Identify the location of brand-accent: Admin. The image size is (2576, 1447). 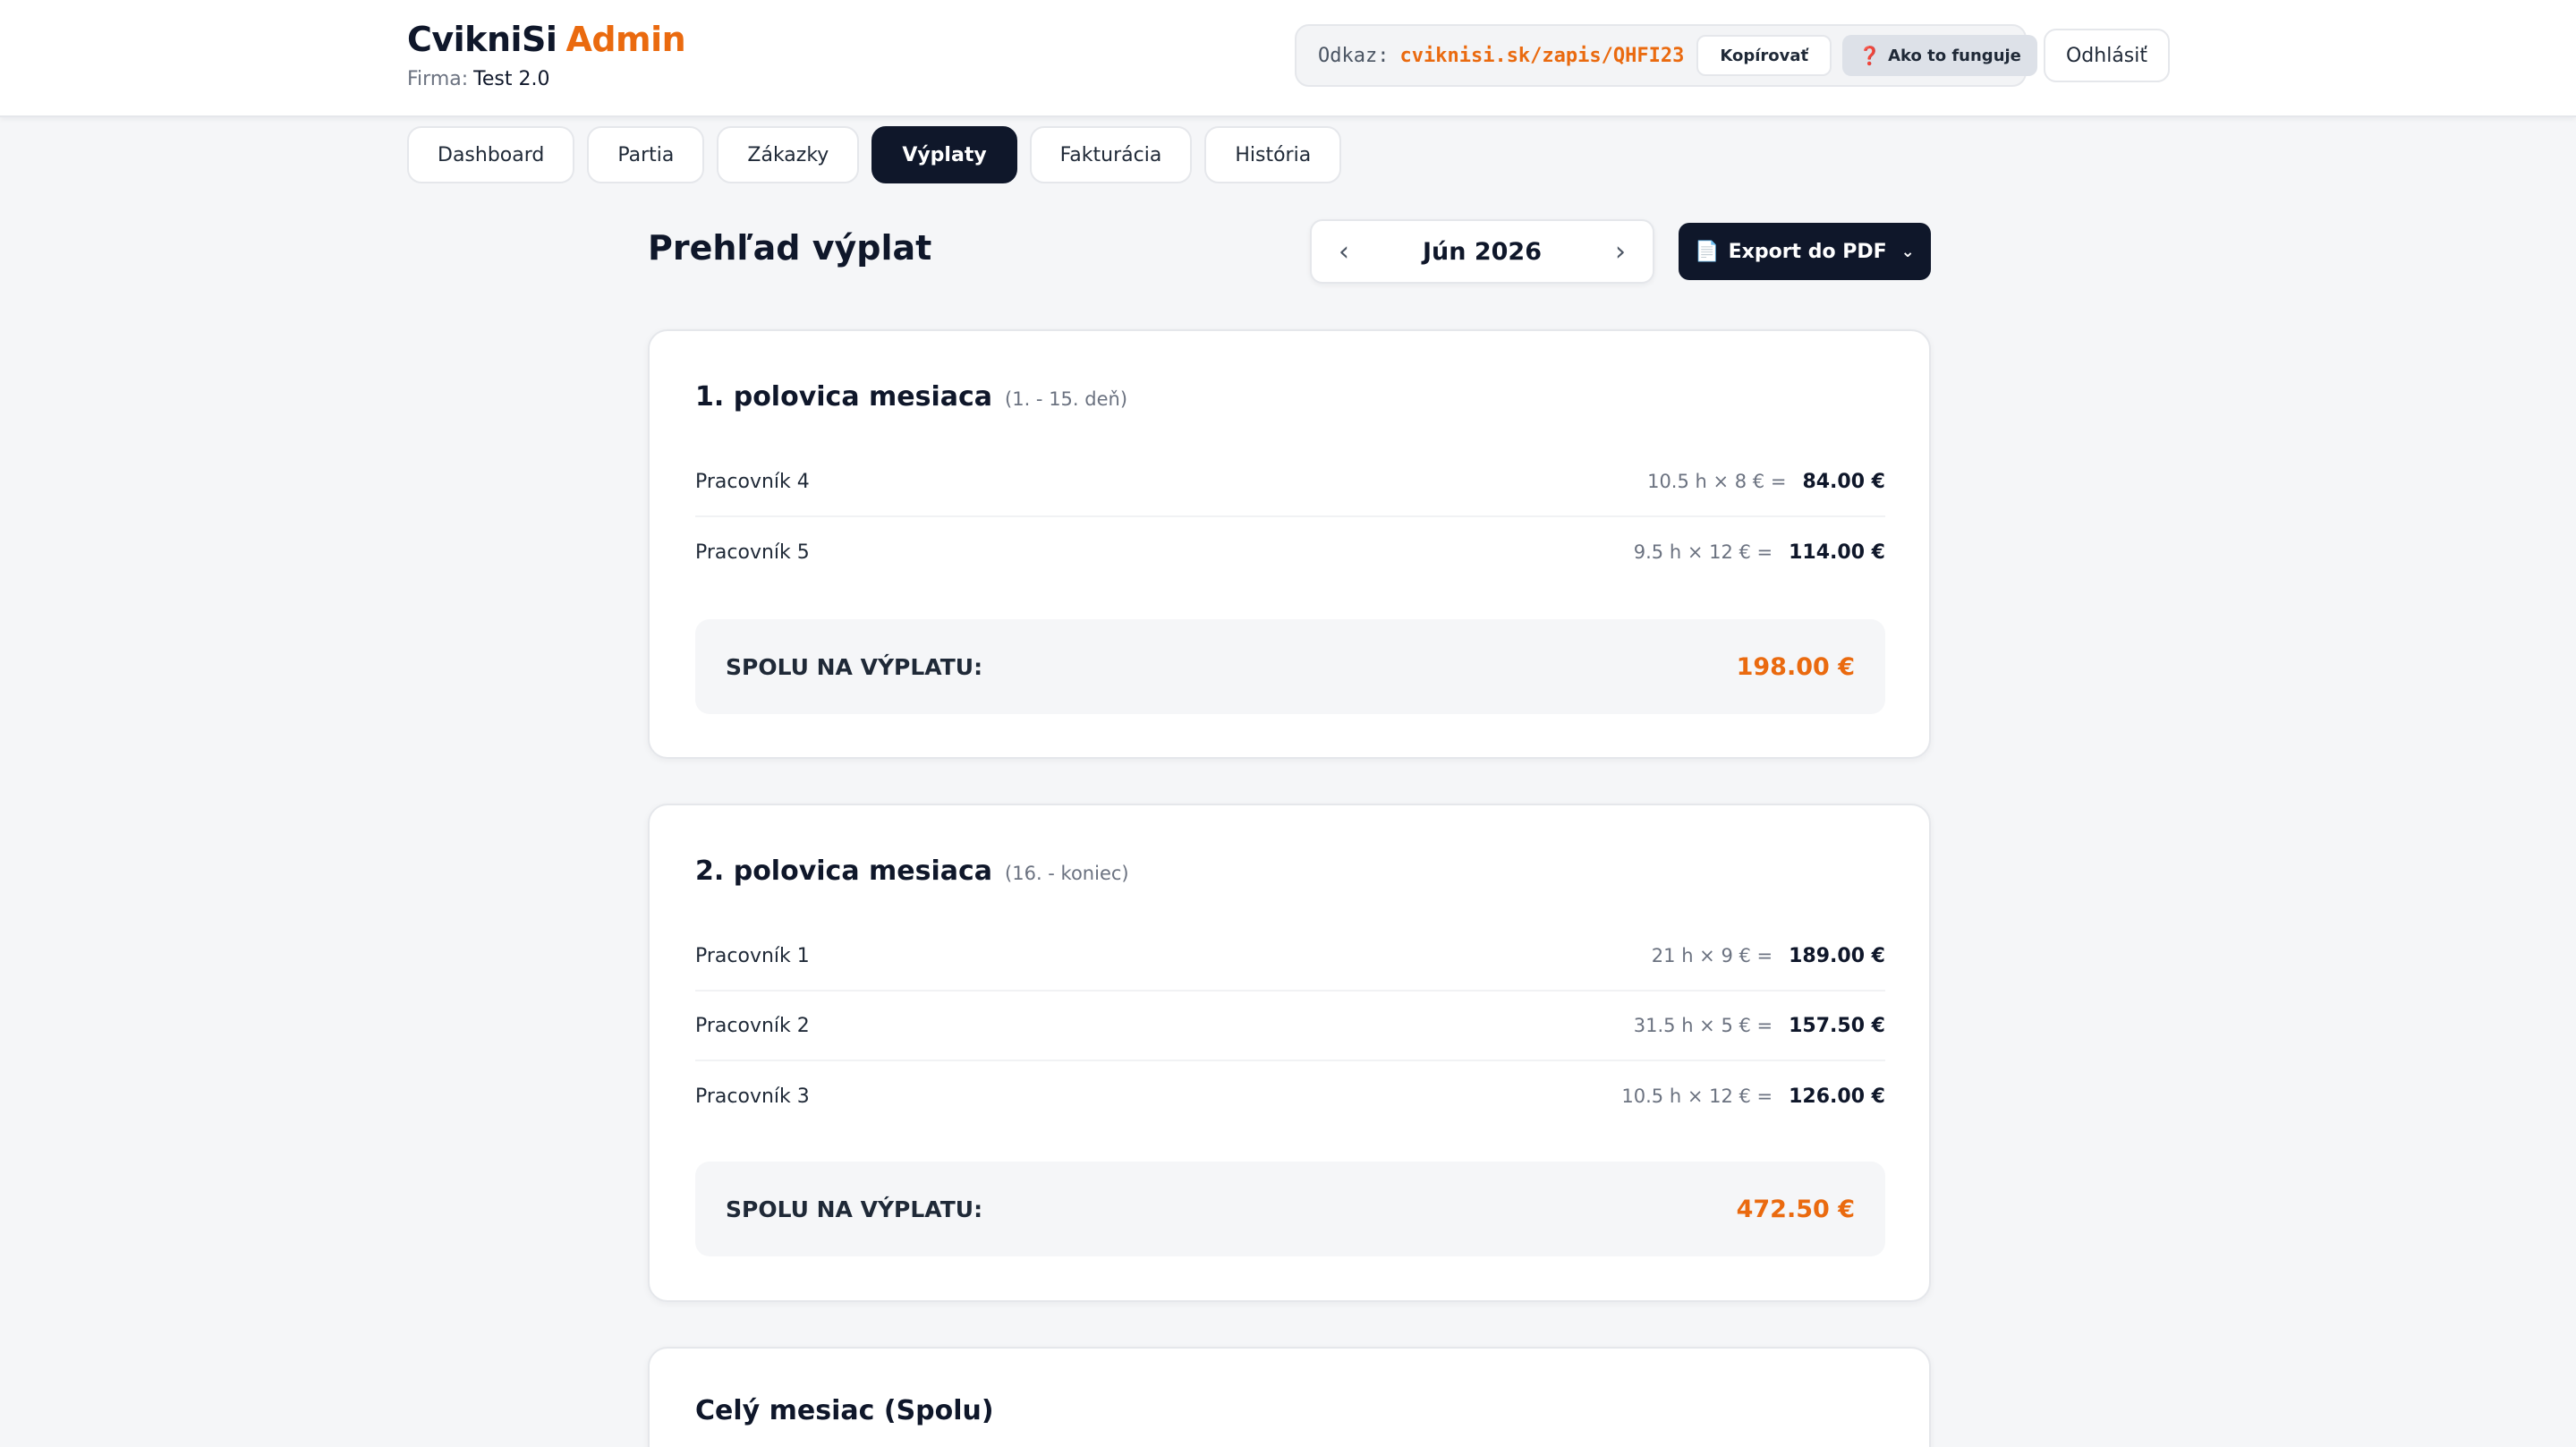
(625, 39).